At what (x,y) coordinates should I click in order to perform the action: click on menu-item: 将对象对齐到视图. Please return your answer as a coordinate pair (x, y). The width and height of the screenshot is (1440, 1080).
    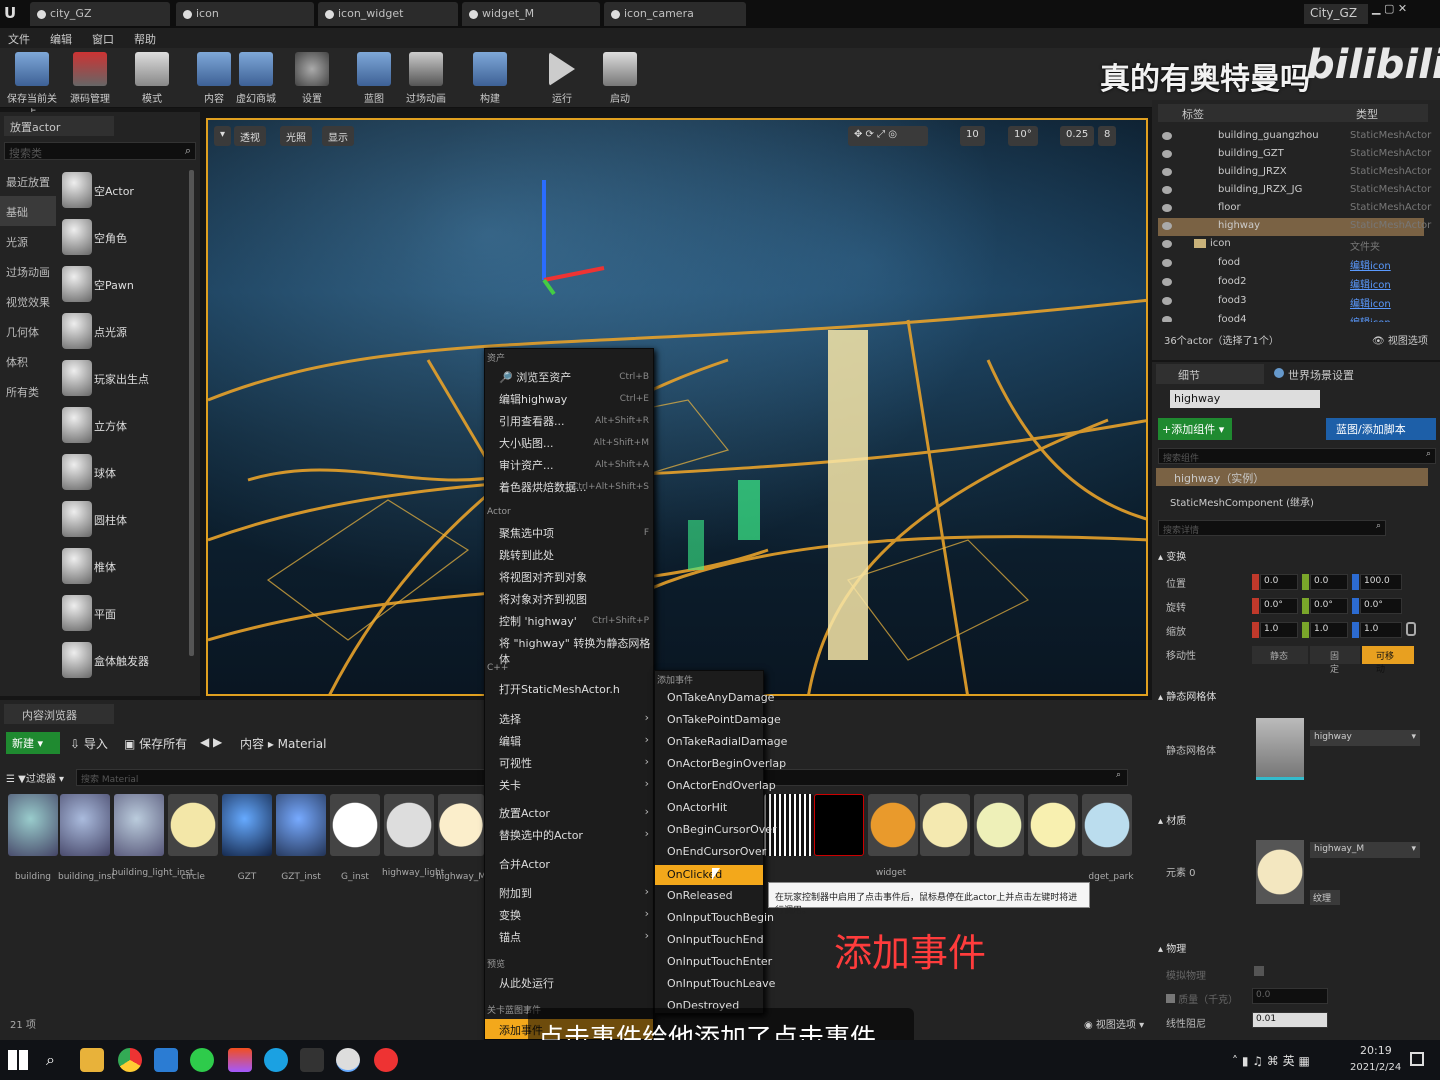
    Looking at the image, I should click on (543, 599).